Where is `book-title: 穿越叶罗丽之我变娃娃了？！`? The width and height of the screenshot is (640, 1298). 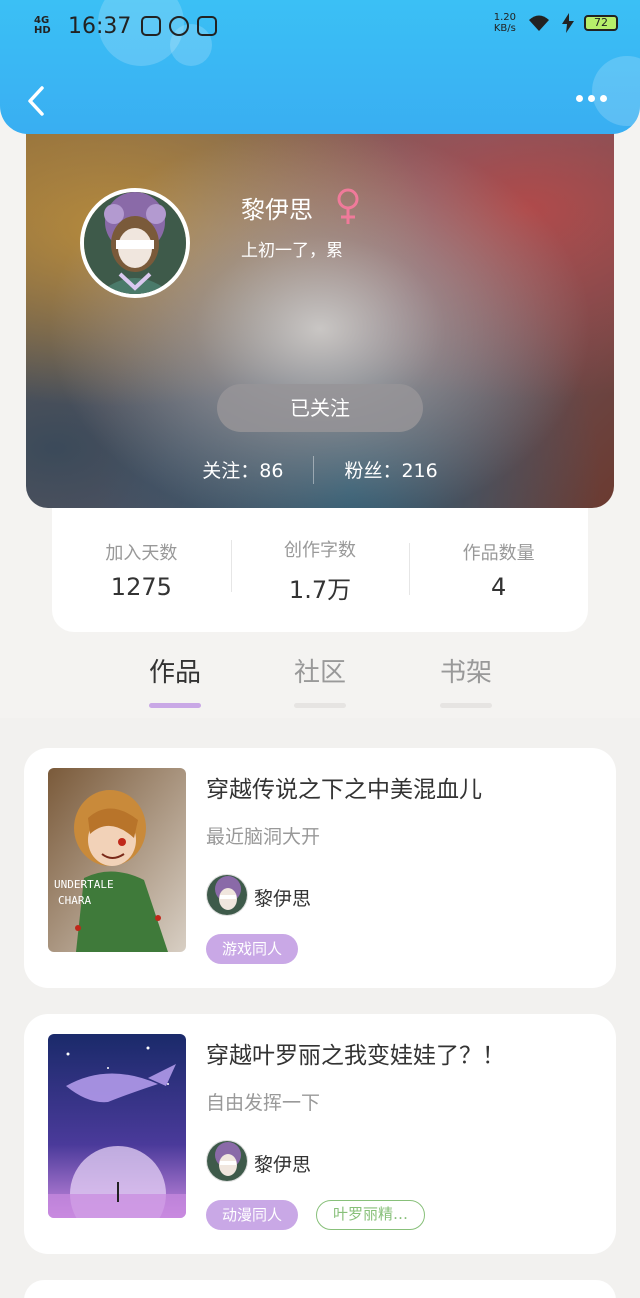 book-title: 穿越叶罗丽之我变娃娃了？！ is located at coordinates (355, 1053).